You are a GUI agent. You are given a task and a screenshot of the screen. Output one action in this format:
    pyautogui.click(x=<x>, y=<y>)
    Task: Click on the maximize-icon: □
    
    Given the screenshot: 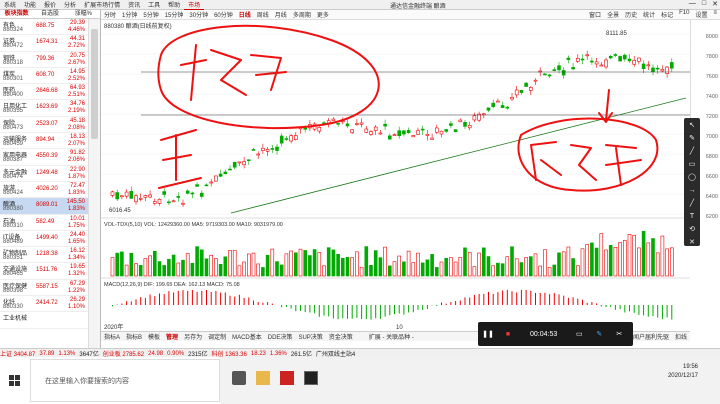 What is the action you would take?
    pyautogui.click(x=704, y=4)
    